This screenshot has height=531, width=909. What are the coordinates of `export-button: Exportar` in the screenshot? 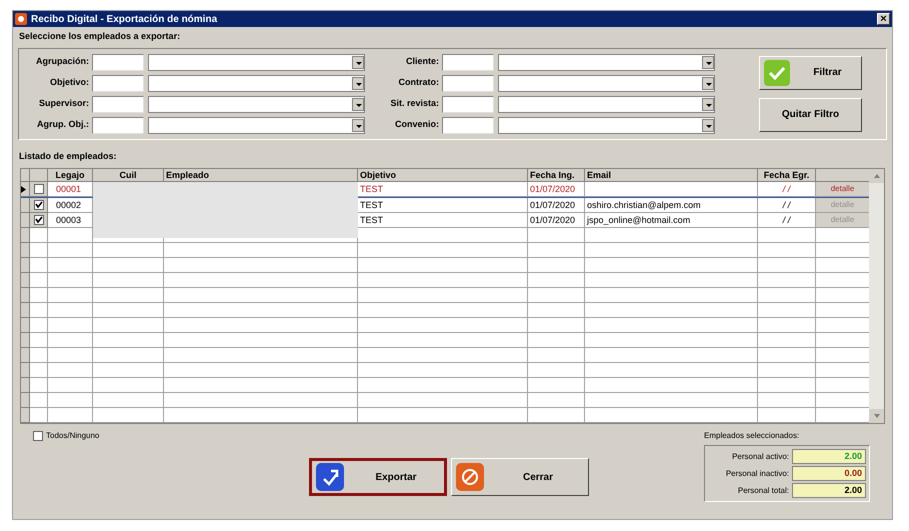 It's located at (378, 477).